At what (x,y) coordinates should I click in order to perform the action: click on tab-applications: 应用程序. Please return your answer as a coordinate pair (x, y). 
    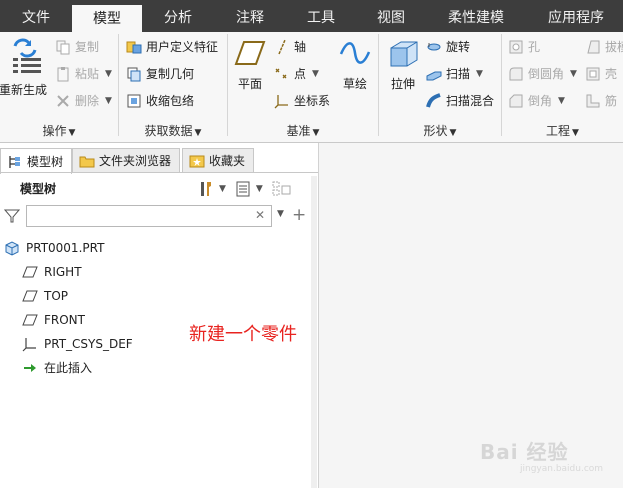
    Looking at the image, I should click on (574, 16).